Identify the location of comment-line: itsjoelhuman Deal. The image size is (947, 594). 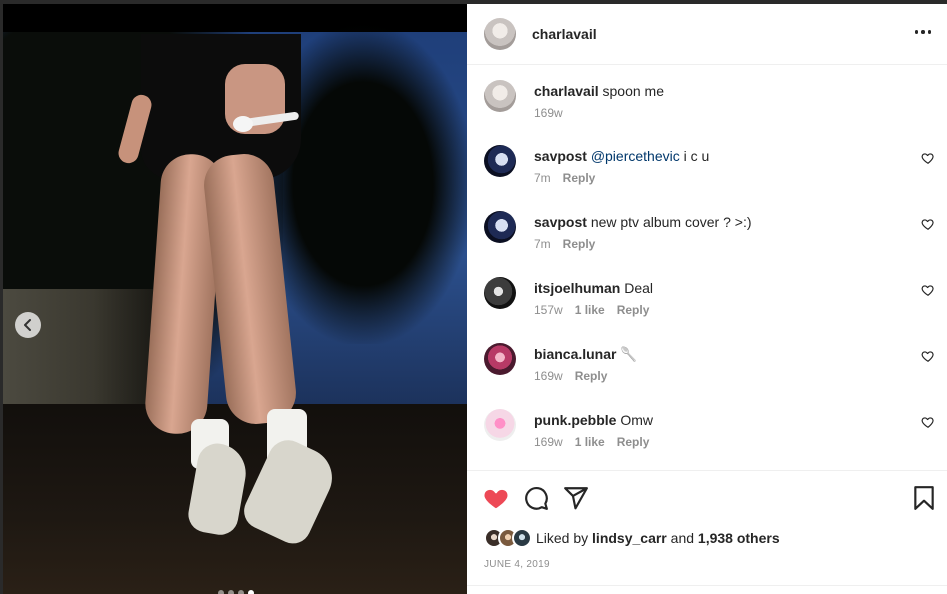
(593, 288).